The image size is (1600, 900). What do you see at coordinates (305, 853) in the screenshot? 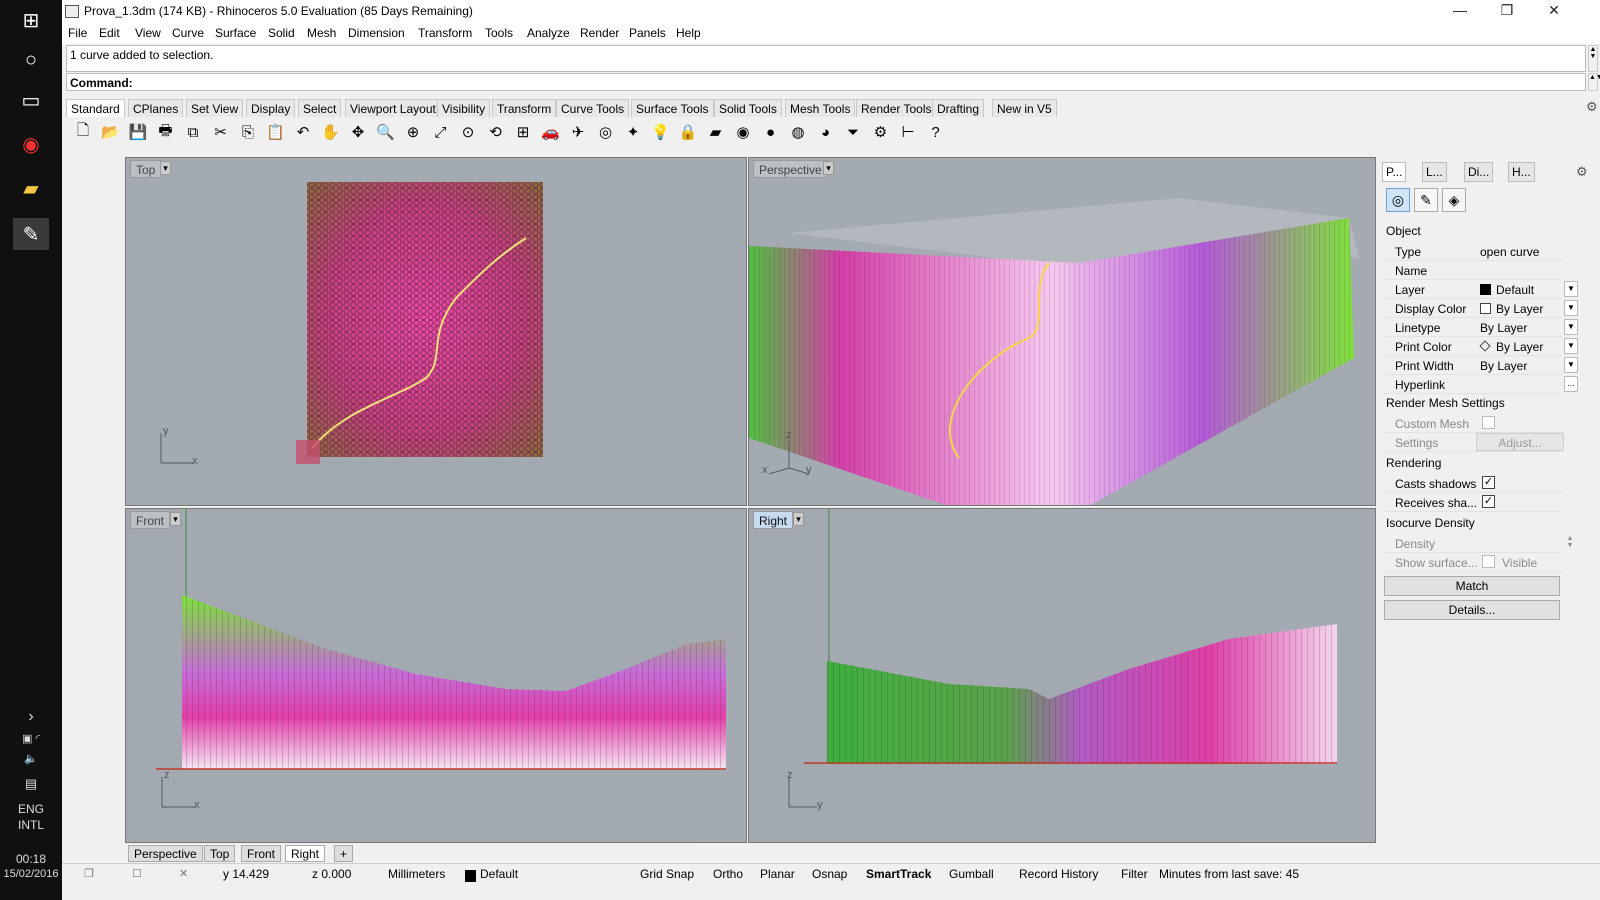
I see `vptab-right: Right` at bounding box center [305, 853].